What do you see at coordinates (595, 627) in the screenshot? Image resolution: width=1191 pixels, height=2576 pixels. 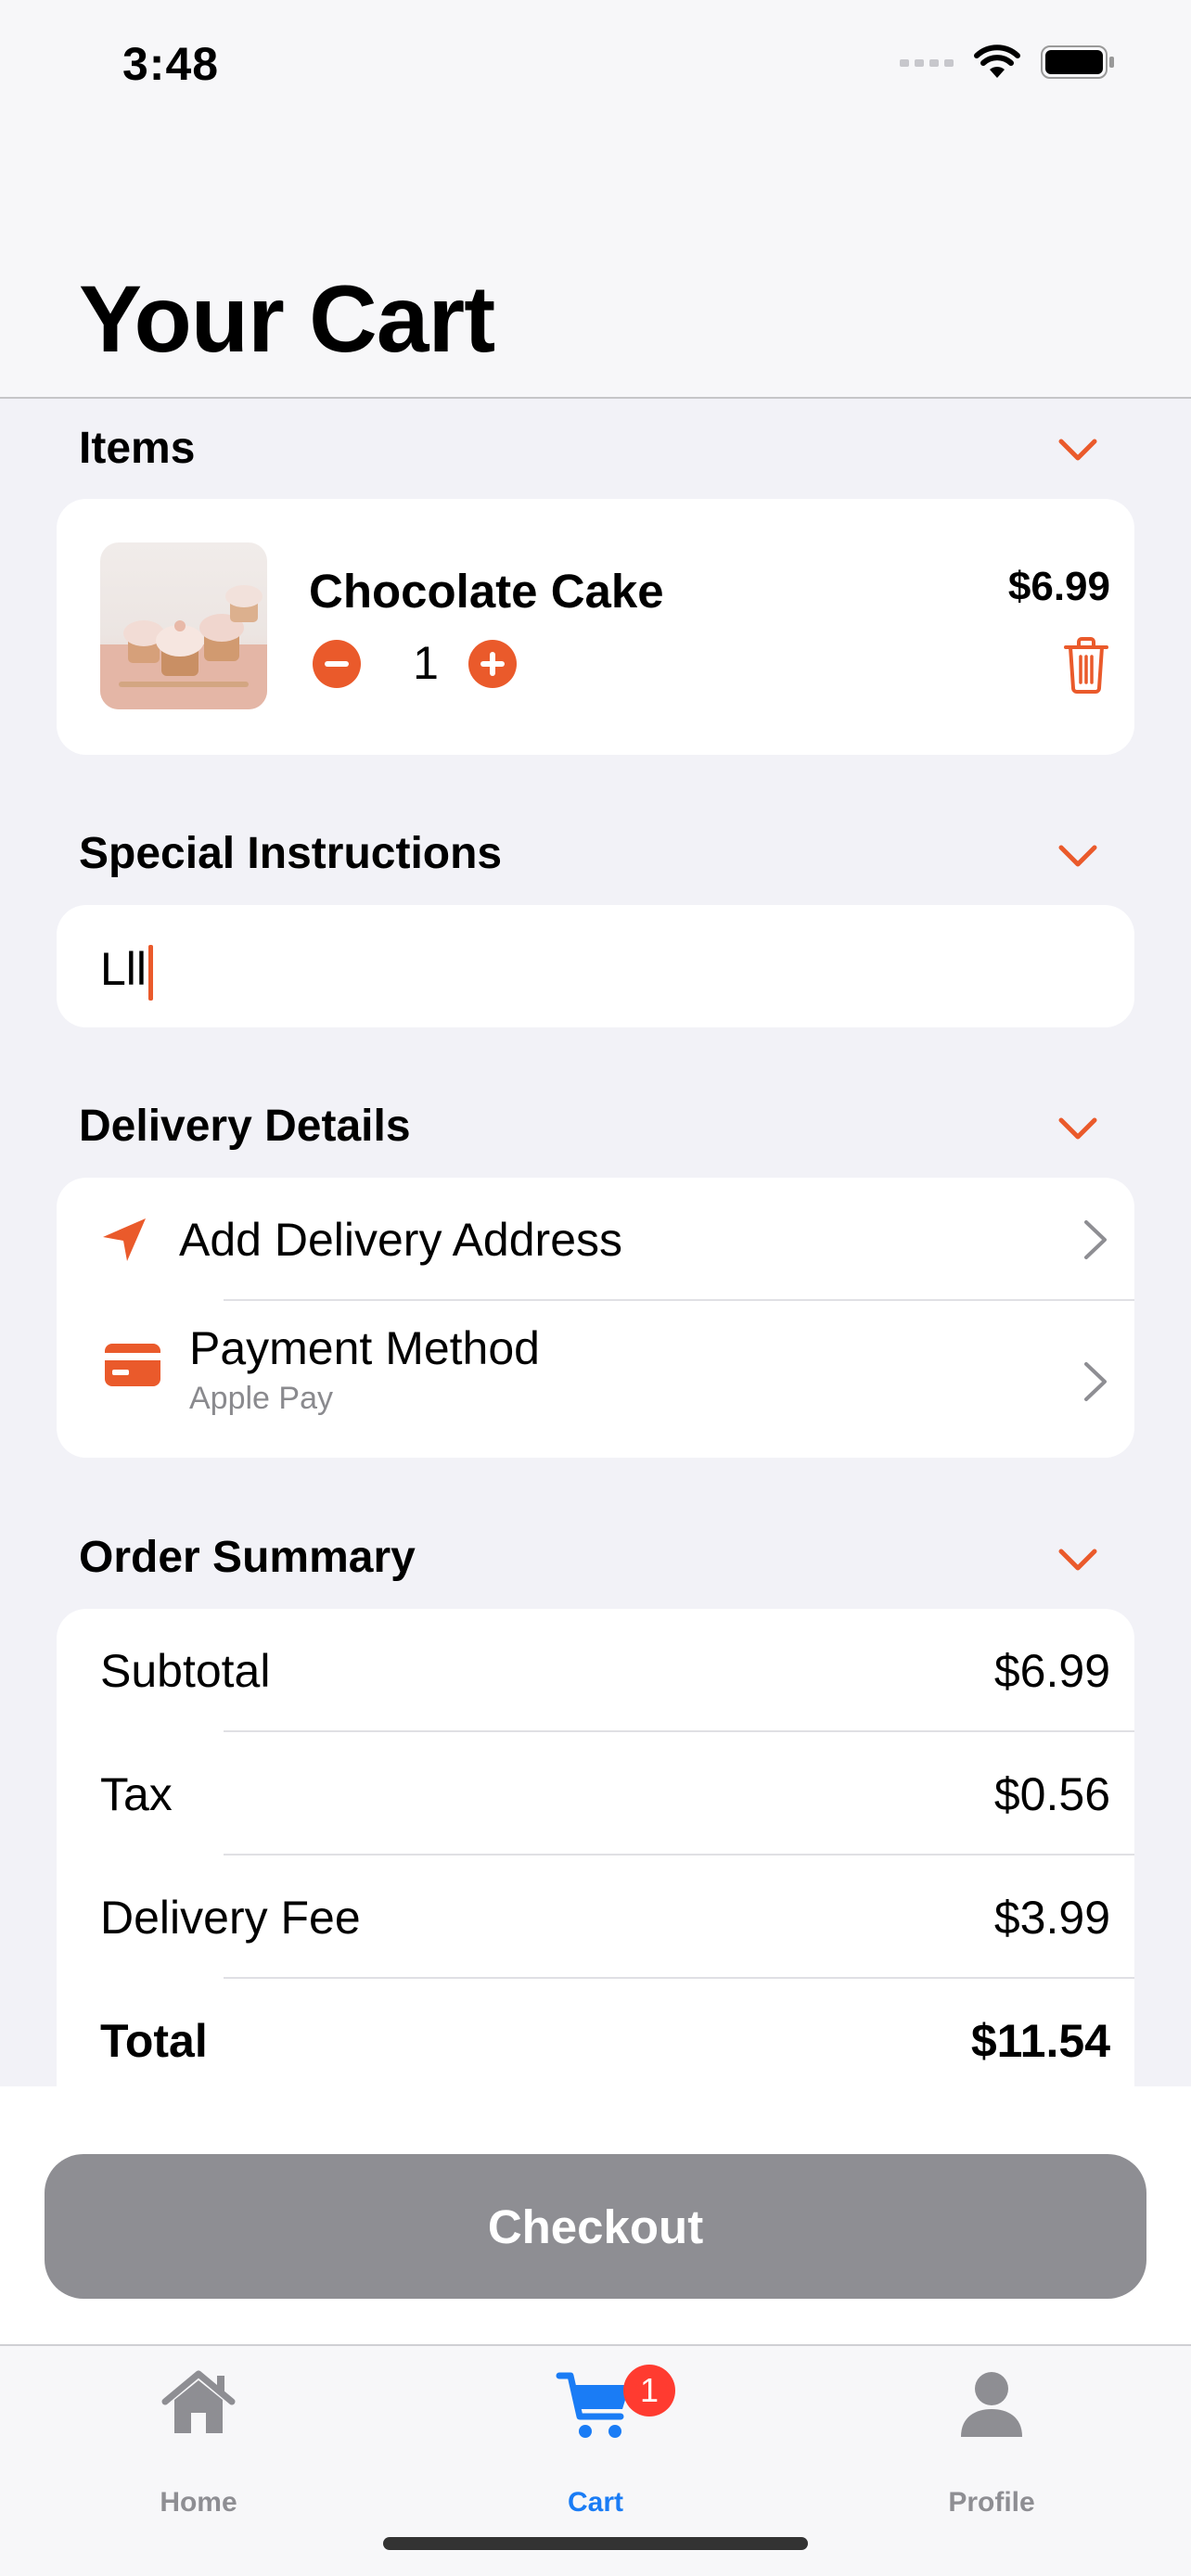 I see `cart-item-card: Chocolate Cake 1 $6.99` at bounding box center [595, 627].